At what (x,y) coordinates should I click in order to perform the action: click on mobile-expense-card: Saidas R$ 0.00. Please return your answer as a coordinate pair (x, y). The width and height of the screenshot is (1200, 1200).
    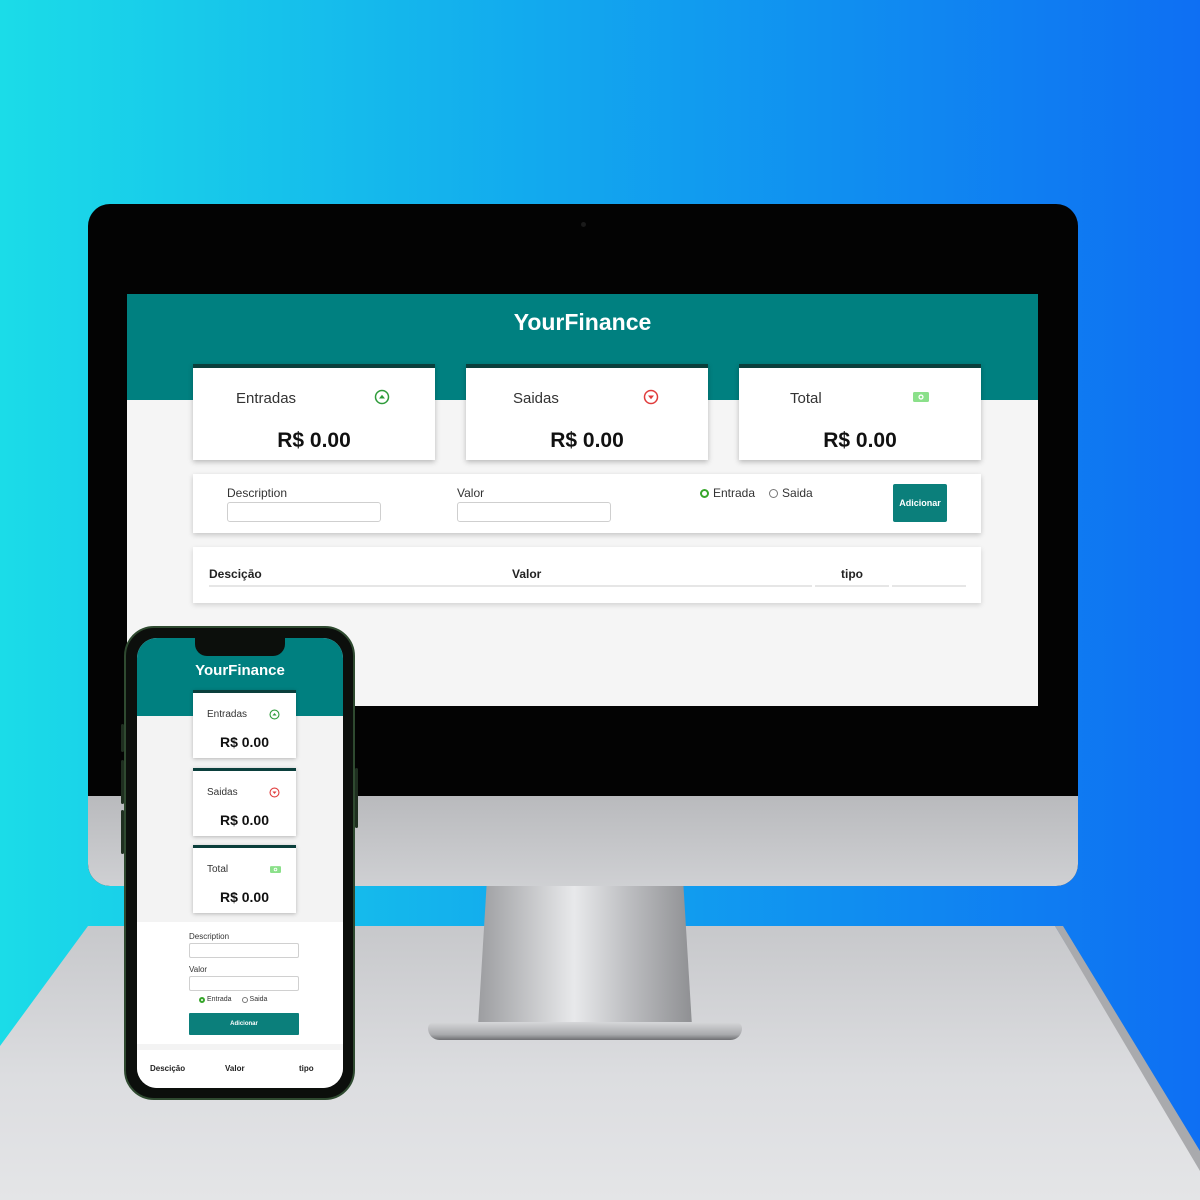
    Looking at the image, I should click on (244, 802).